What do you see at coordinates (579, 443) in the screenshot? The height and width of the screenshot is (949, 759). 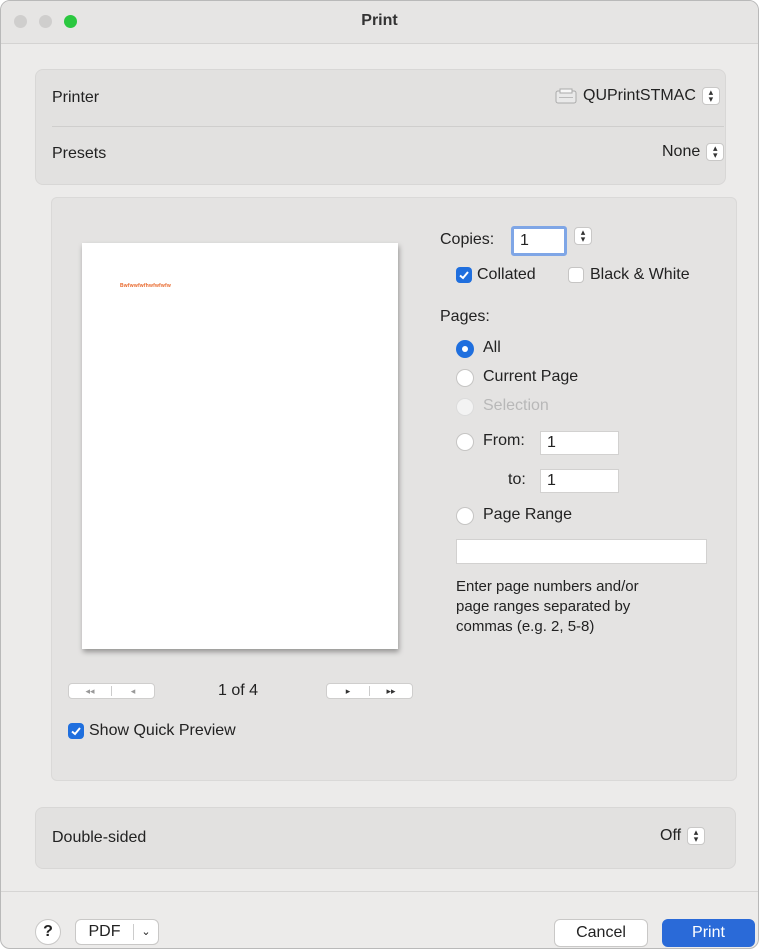 I see `from-page-input: 1` at bounding box center [579, 443].